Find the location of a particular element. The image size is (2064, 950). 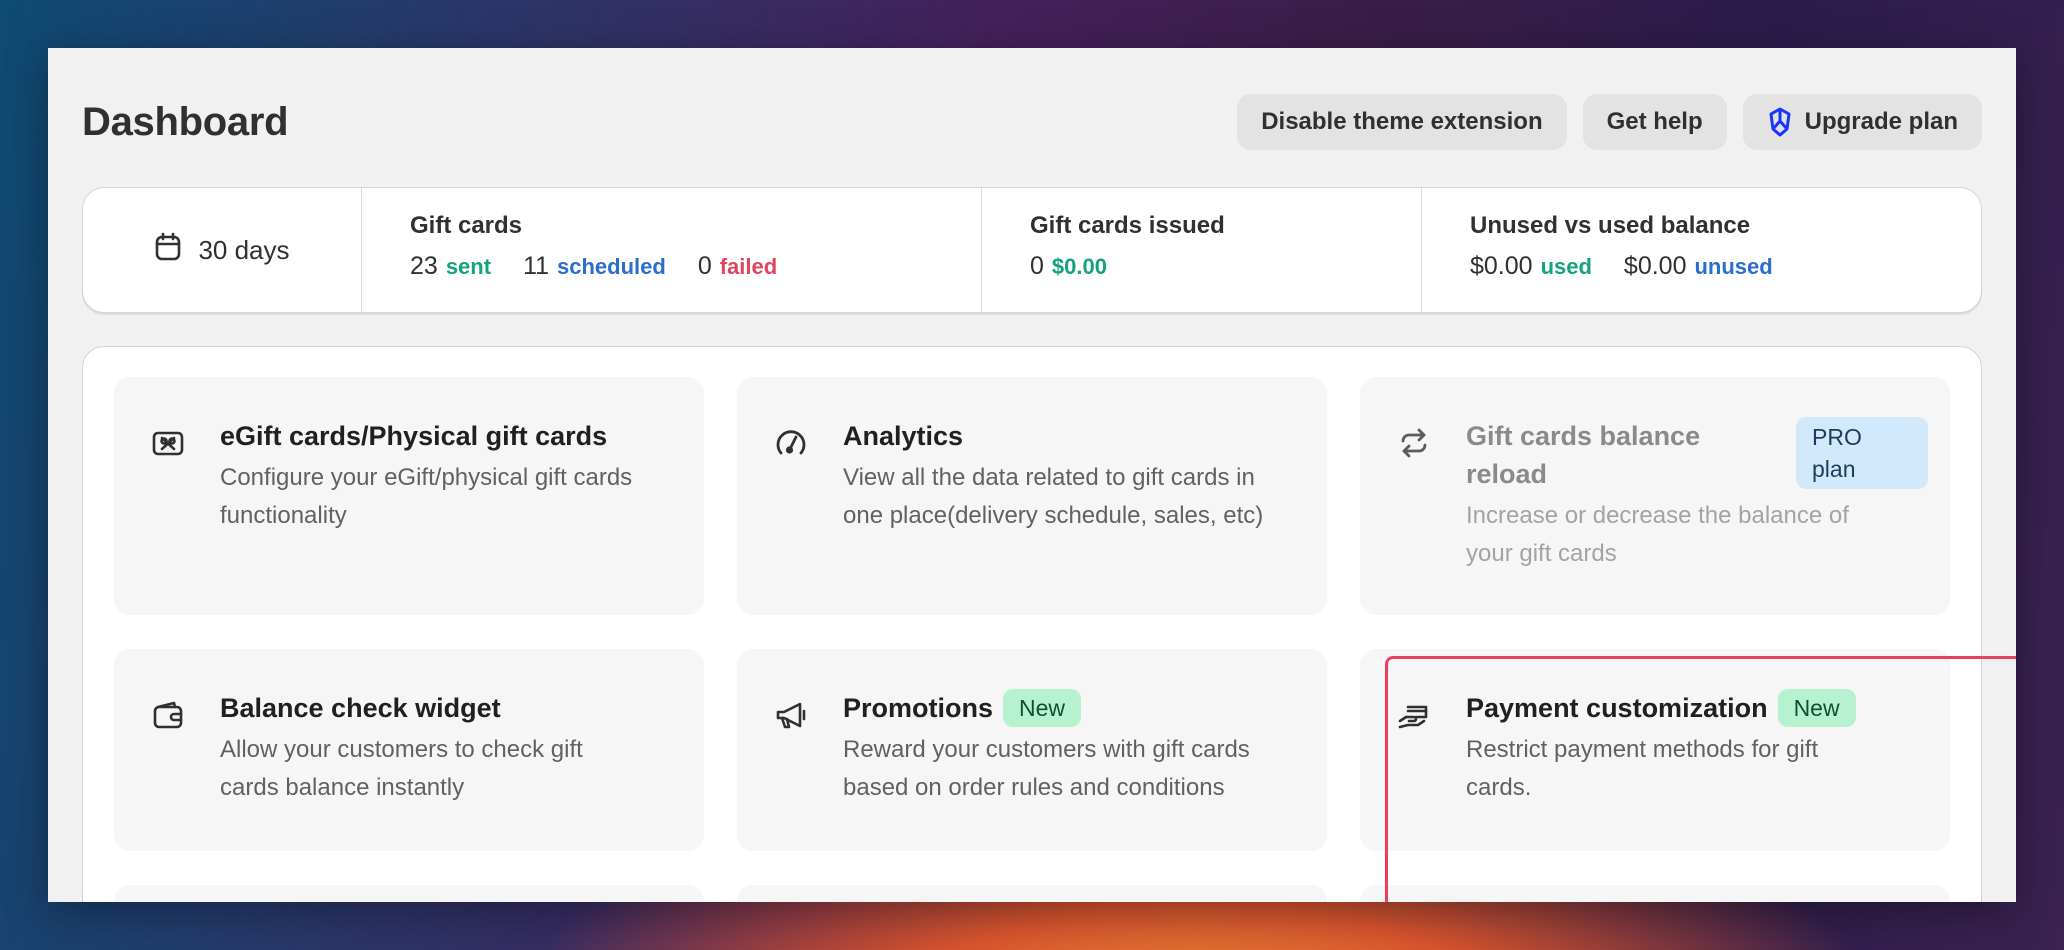

scheduled-count: 11 is located at coordinates (536, 266).